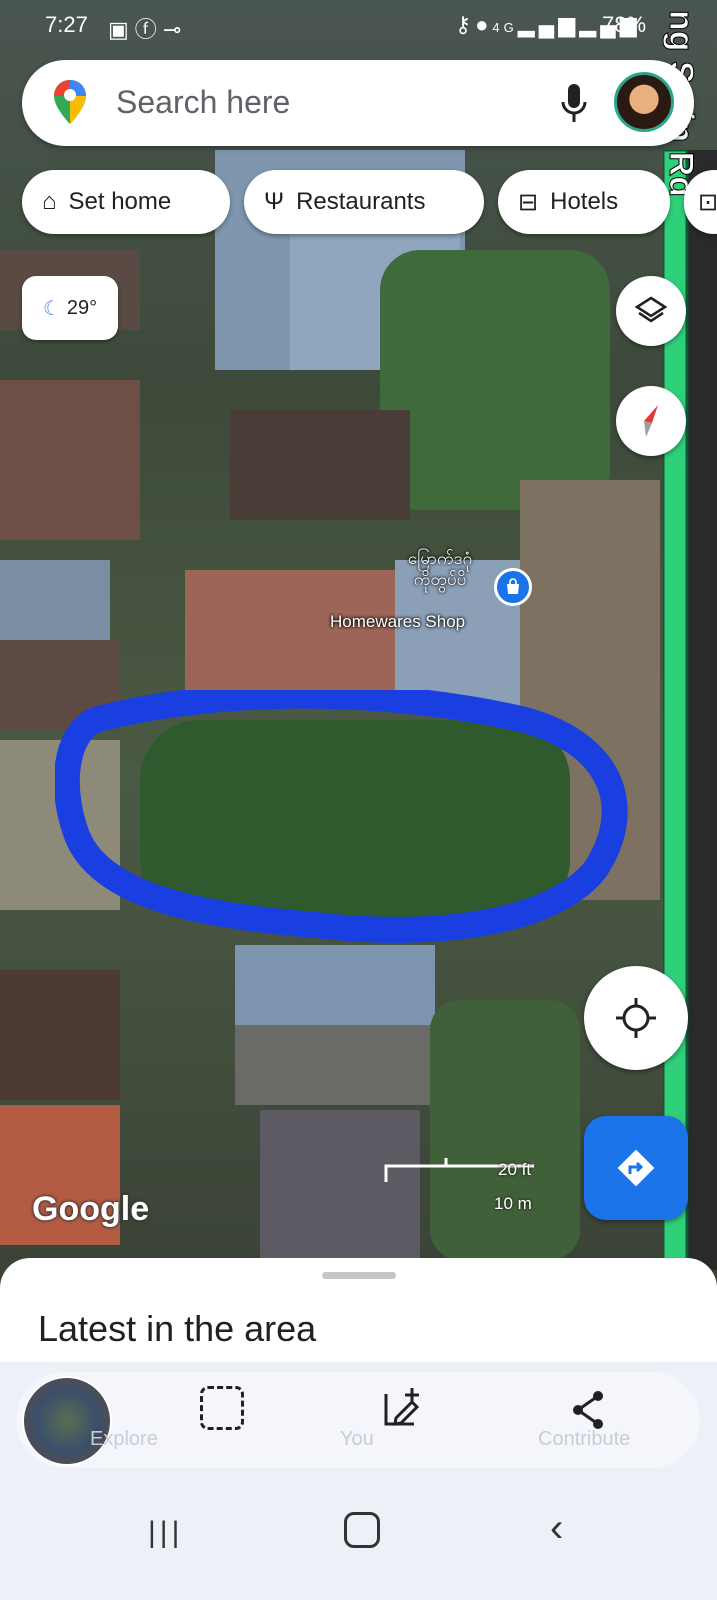 The height and width of the screenshot is (1600, 717). Describe the element at coordinates (222, 1408) in the screenshot. I see `lens-scan-icon` at that location.